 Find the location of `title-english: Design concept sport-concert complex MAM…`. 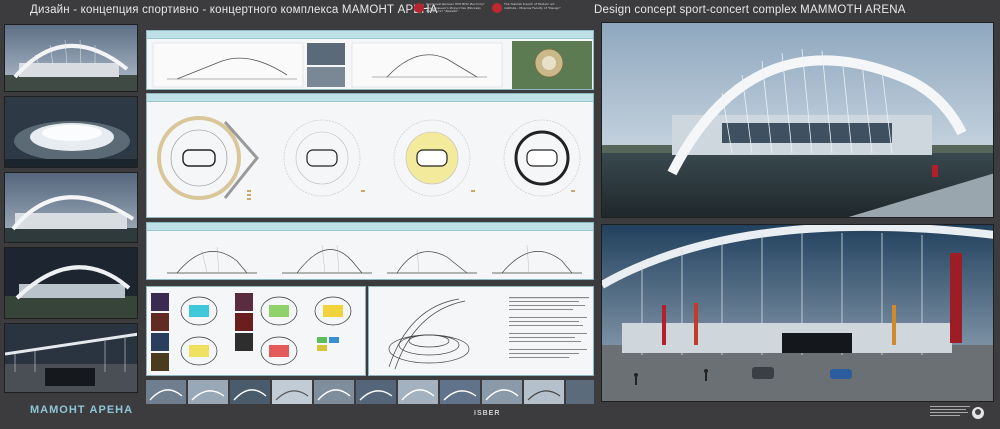

title-english: Design concept sport-concert complex MAM… is located at coordinates (750, 10).